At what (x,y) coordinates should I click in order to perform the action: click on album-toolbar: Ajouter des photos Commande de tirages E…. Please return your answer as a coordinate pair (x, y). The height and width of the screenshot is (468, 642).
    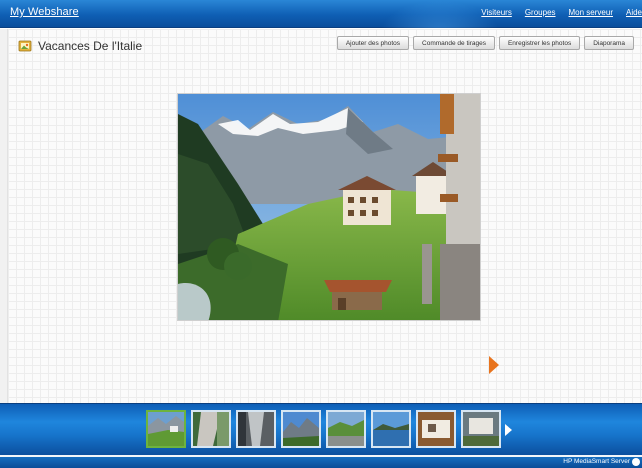
    Looking at the image, I should click on (485, 43).